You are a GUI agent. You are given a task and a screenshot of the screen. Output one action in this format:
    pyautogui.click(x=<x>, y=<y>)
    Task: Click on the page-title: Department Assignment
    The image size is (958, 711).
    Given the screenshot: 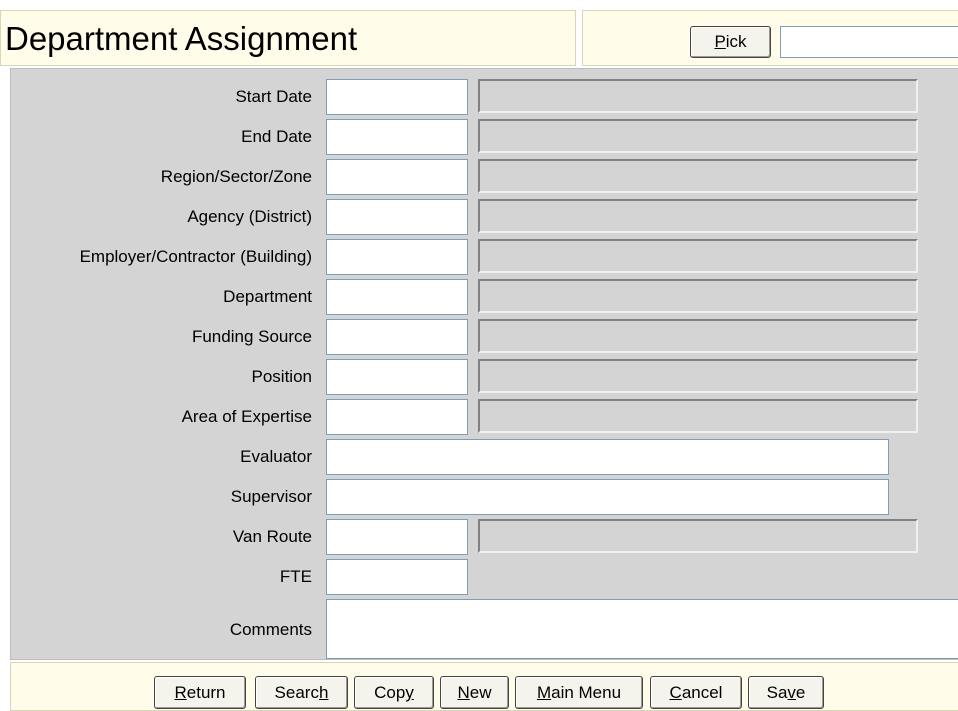 What is the action you would take?
    pyautogui.click(x=181, y=38)
    